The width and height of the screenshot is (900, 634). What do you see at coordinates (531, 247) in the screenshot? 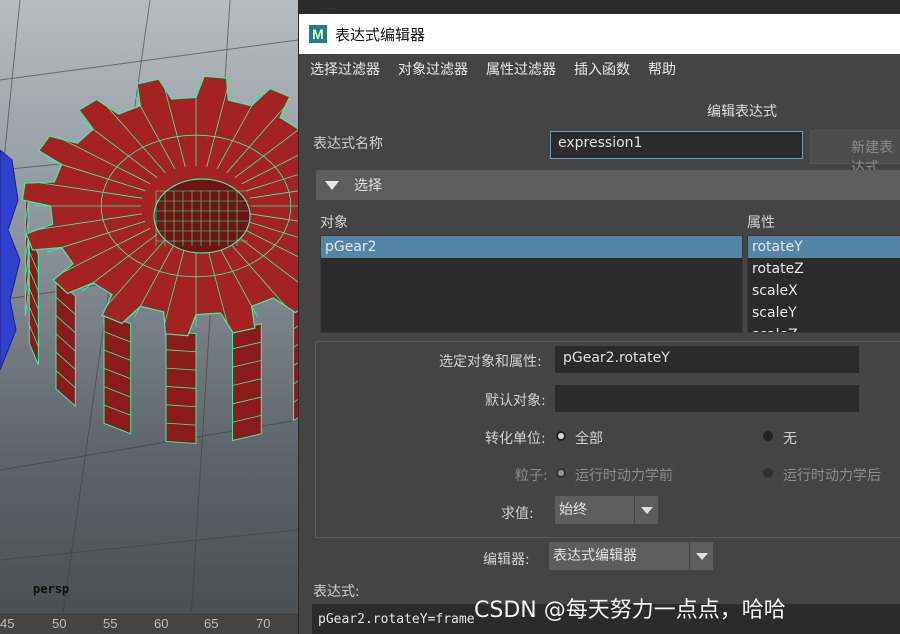
I see `list-item: pGear2` at bounding box center [531, 247].